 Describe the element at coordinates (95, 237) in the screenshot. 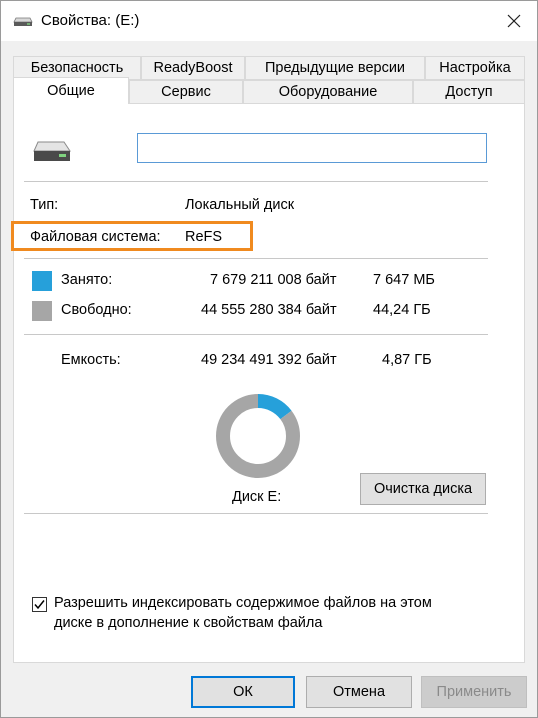

I see `filesystem-label: Файловая система:` at that location.